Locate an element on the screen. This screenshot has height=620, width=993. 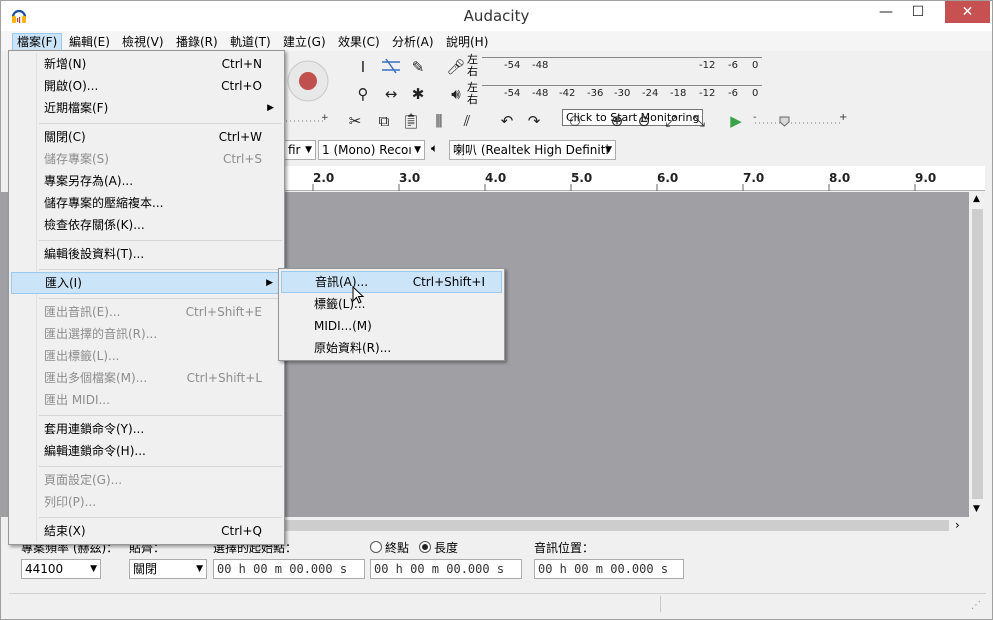
length-radio-label: 長度 is located at coordinates (446, 548).